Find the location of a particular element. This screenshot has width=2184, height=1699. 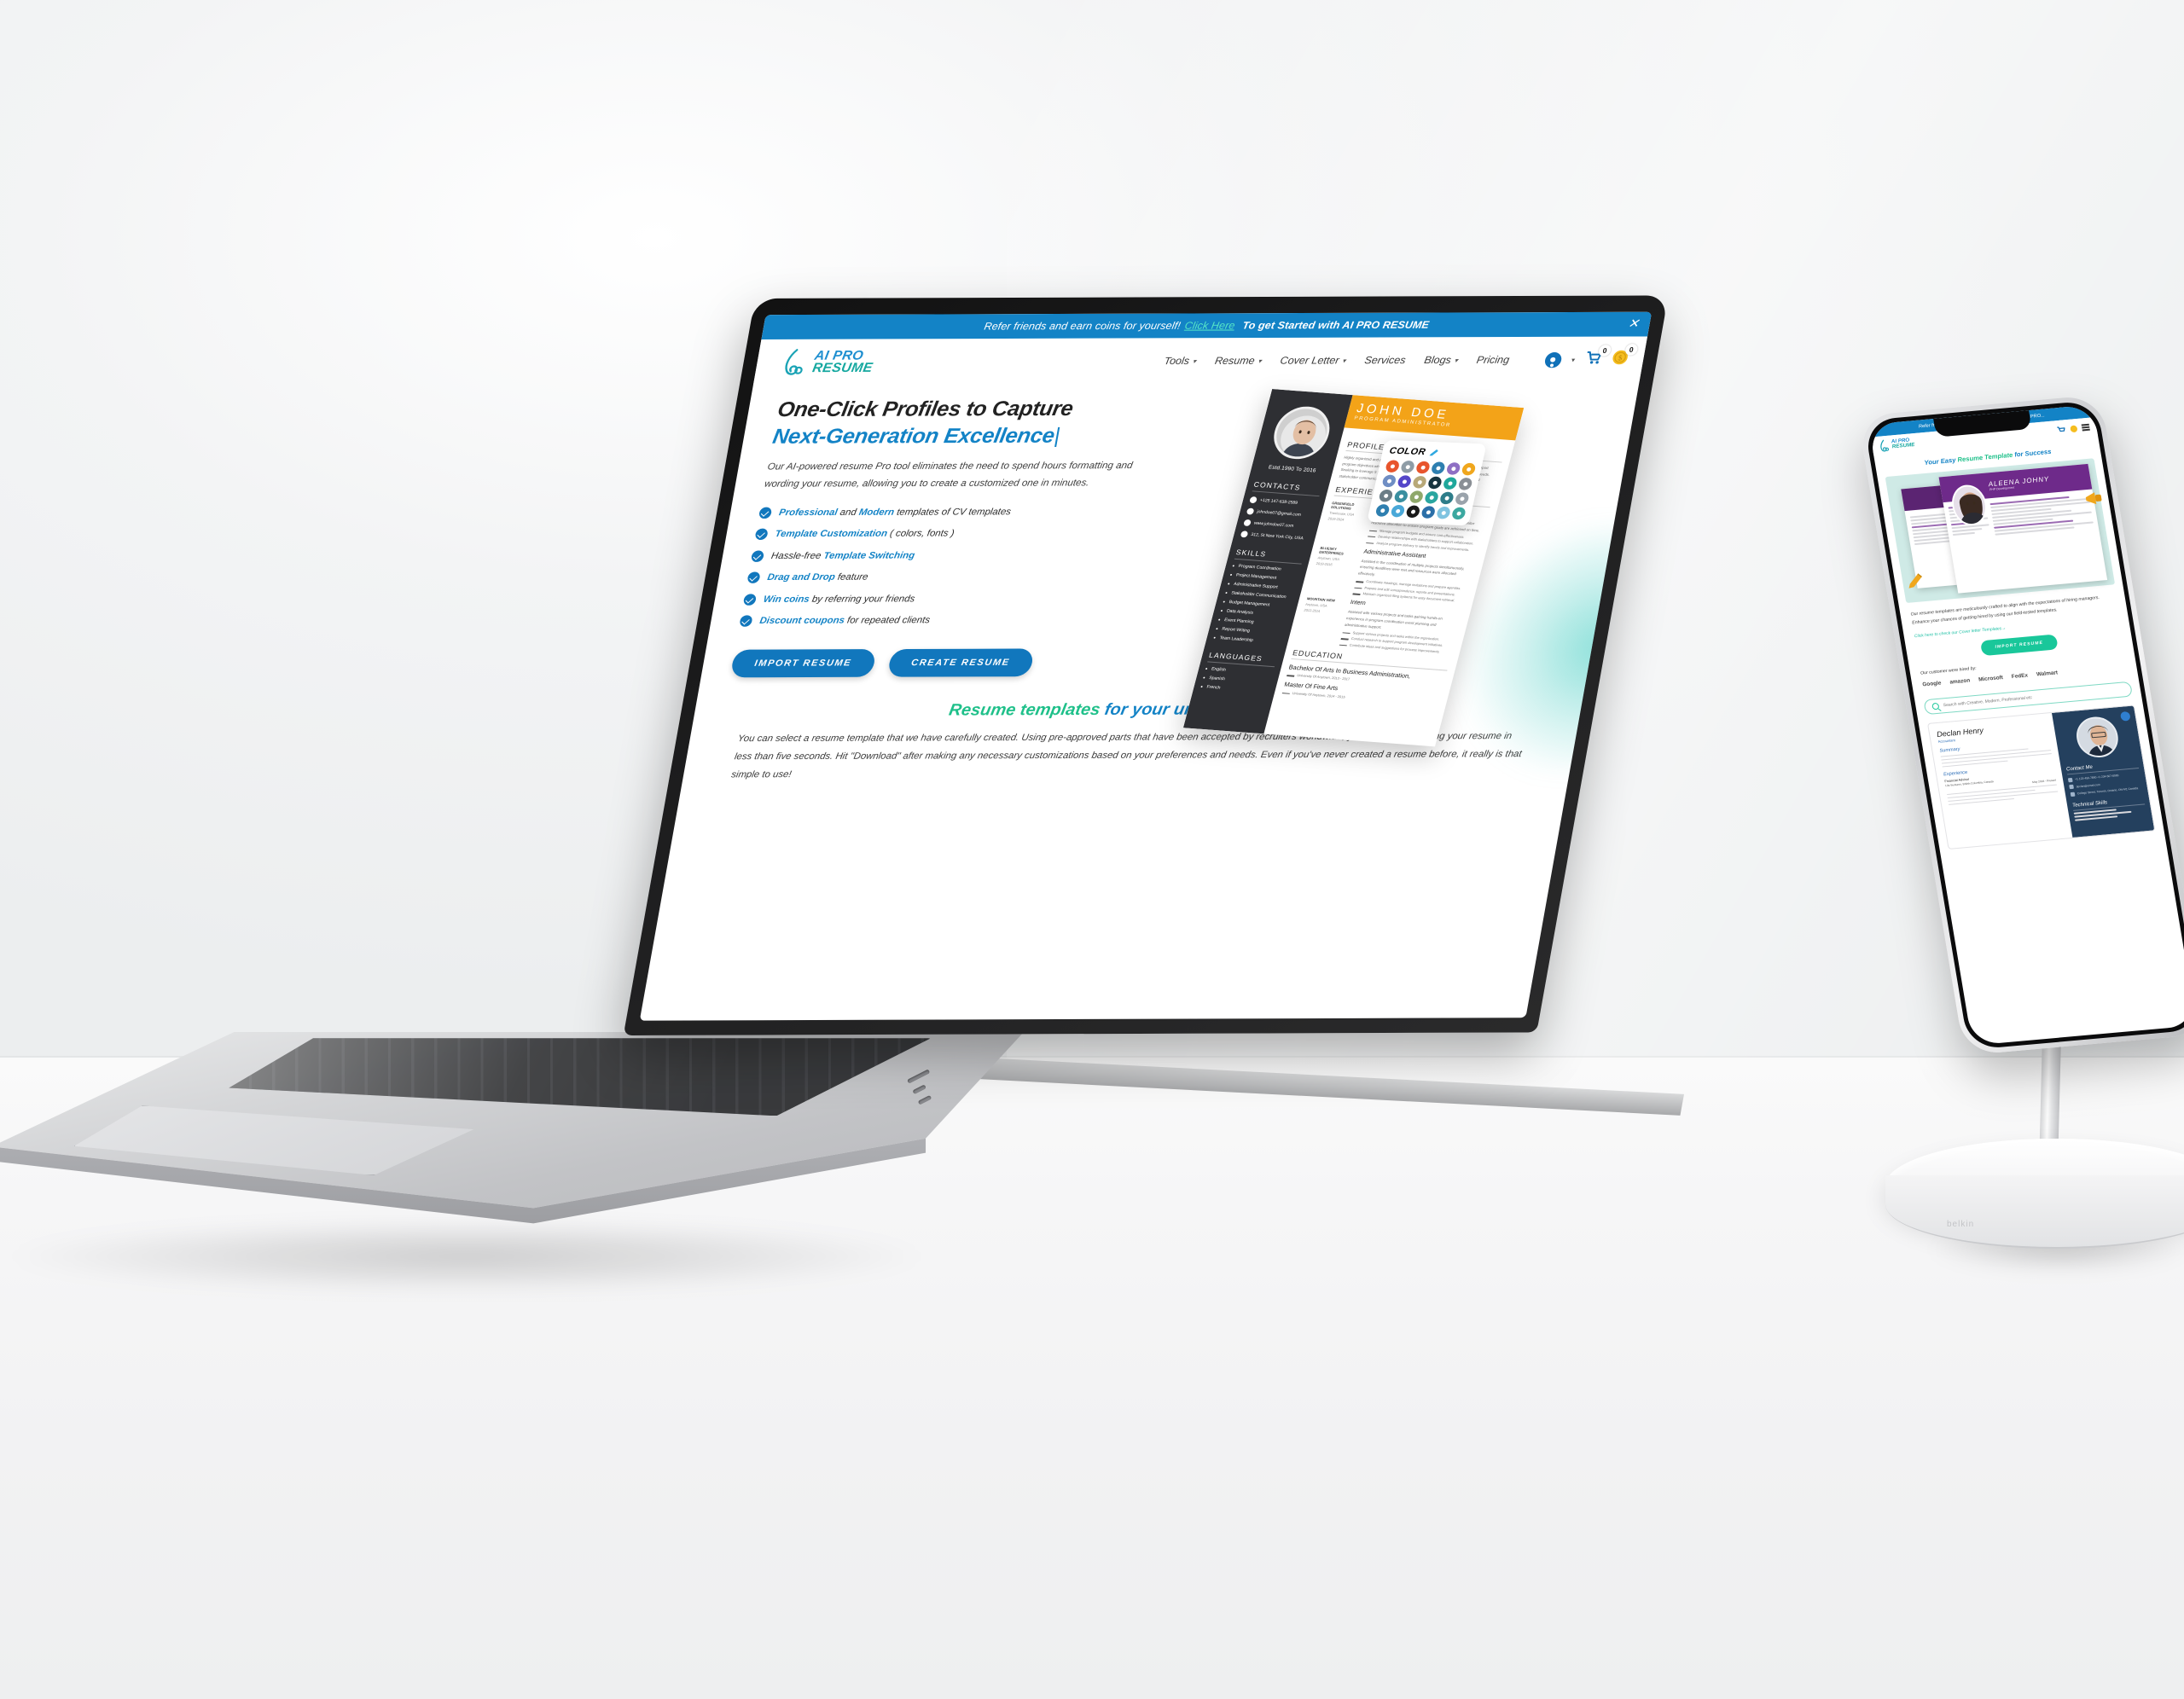

resume-contacts-heading: CONTACTS is located at coordinates (1287, 488).